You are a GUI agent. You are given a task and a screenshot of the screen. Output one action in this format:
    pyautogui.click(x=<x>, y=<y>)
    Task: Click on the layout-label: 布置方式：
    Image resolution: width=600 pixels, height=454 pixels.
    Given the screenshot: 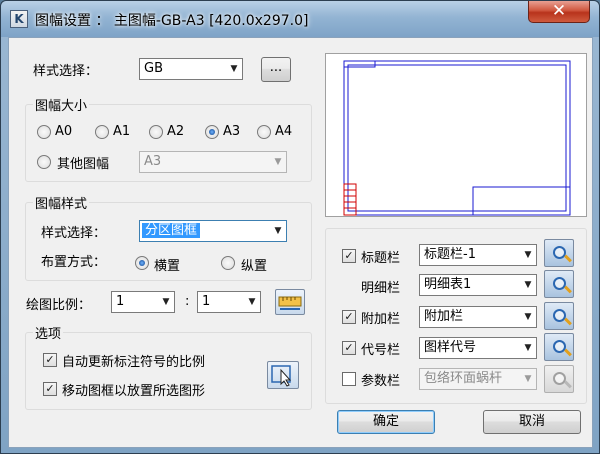 What is the action you would take?
    pyautogui.click(x=74, y=262)
    